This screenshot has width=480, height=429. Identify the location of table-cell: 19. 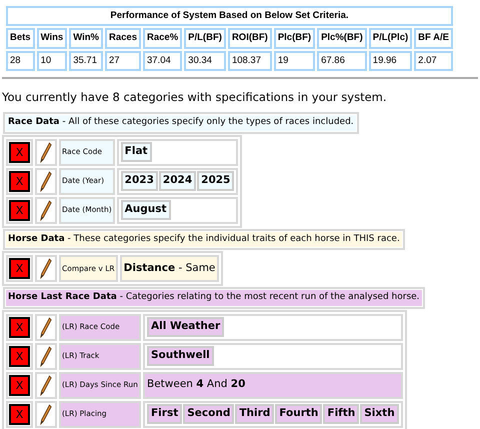
(295, 60).